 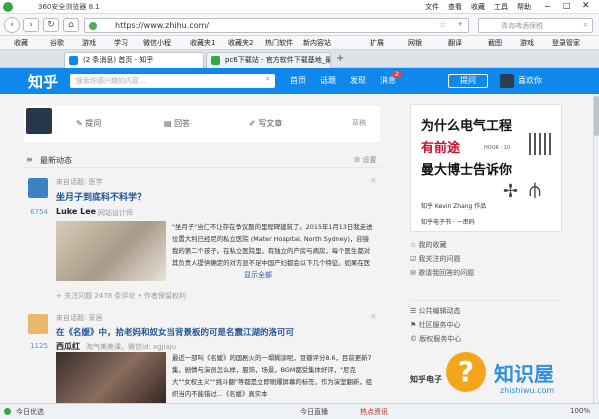 What do you see at coordinates (454, 206) in the screenshot?
I see `ad-author: 知乎 Kevin Zhang 作品` at bounding box center [454, 206].